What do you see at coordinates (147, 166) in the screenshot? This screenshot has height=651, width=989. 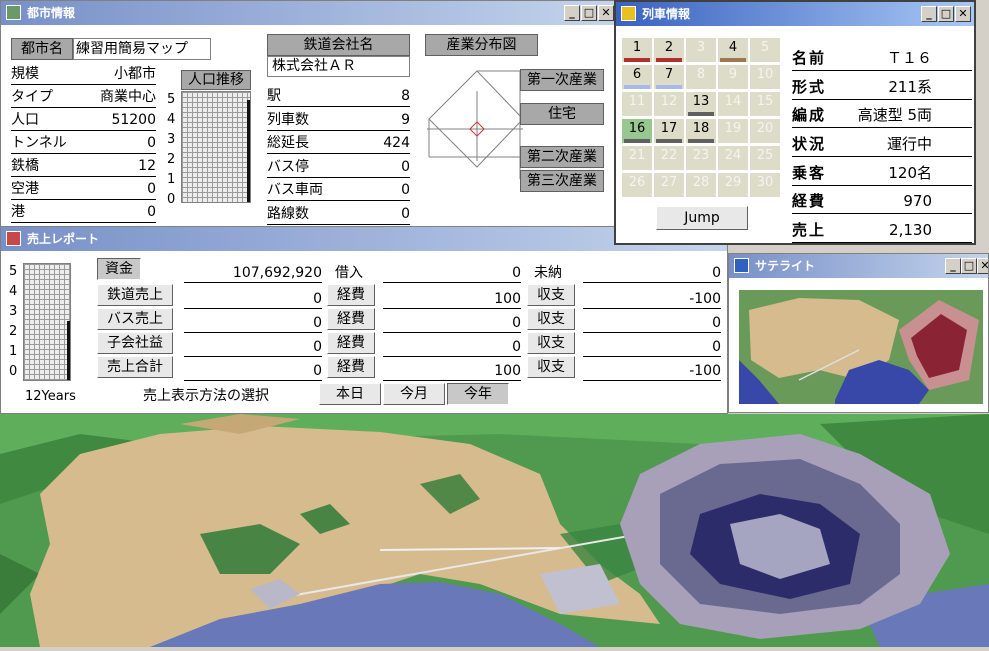 I see `city-stat-value: 12` at bounding box center [147, 166].